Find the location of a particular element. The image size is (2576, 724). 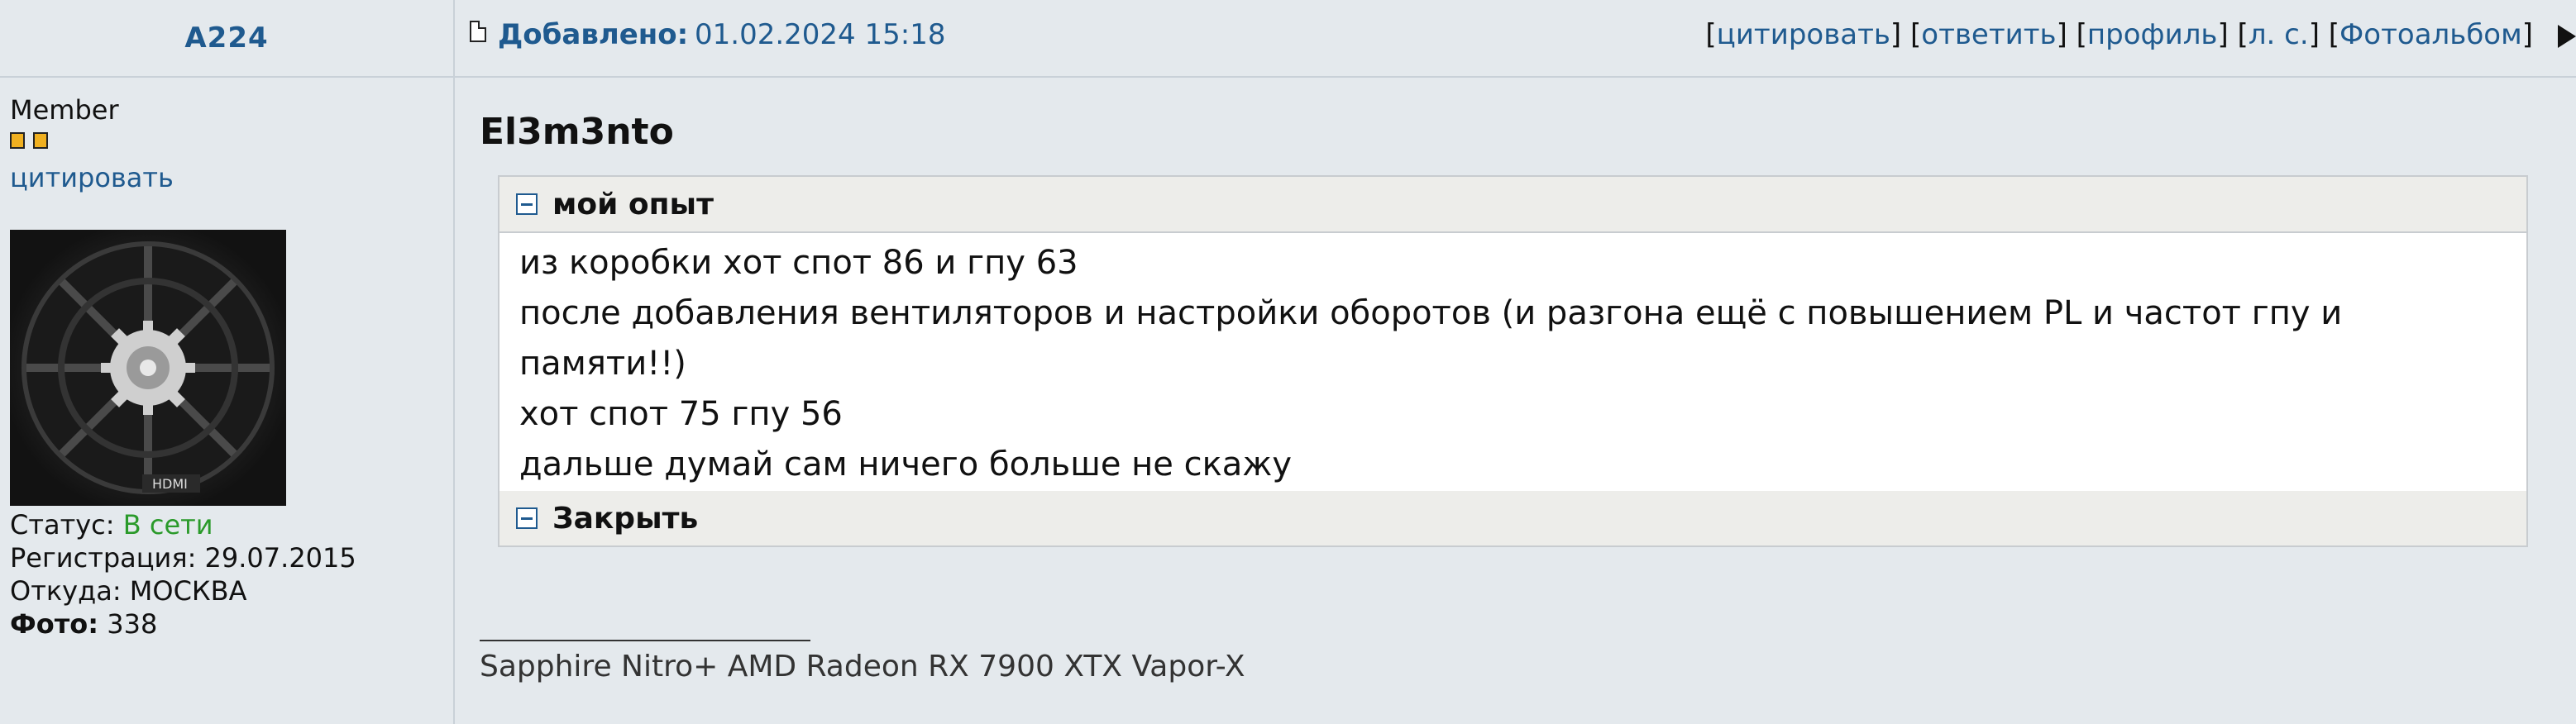

spoiler-line: из коробки хот спот 86 и гпу 63 is located at coordinates (798, 263).